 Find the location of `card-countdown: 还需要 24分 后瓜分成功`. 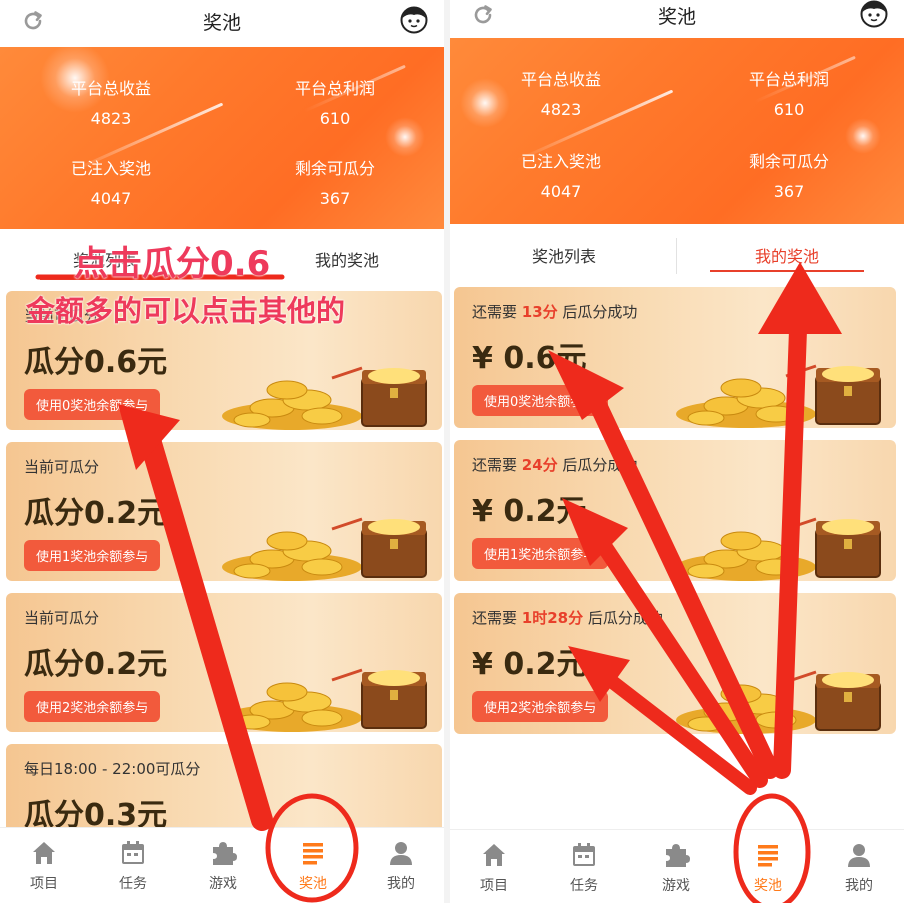

card-countdown: 还需要 24分 后瓜分成功 is located at coordinates (555, 465).